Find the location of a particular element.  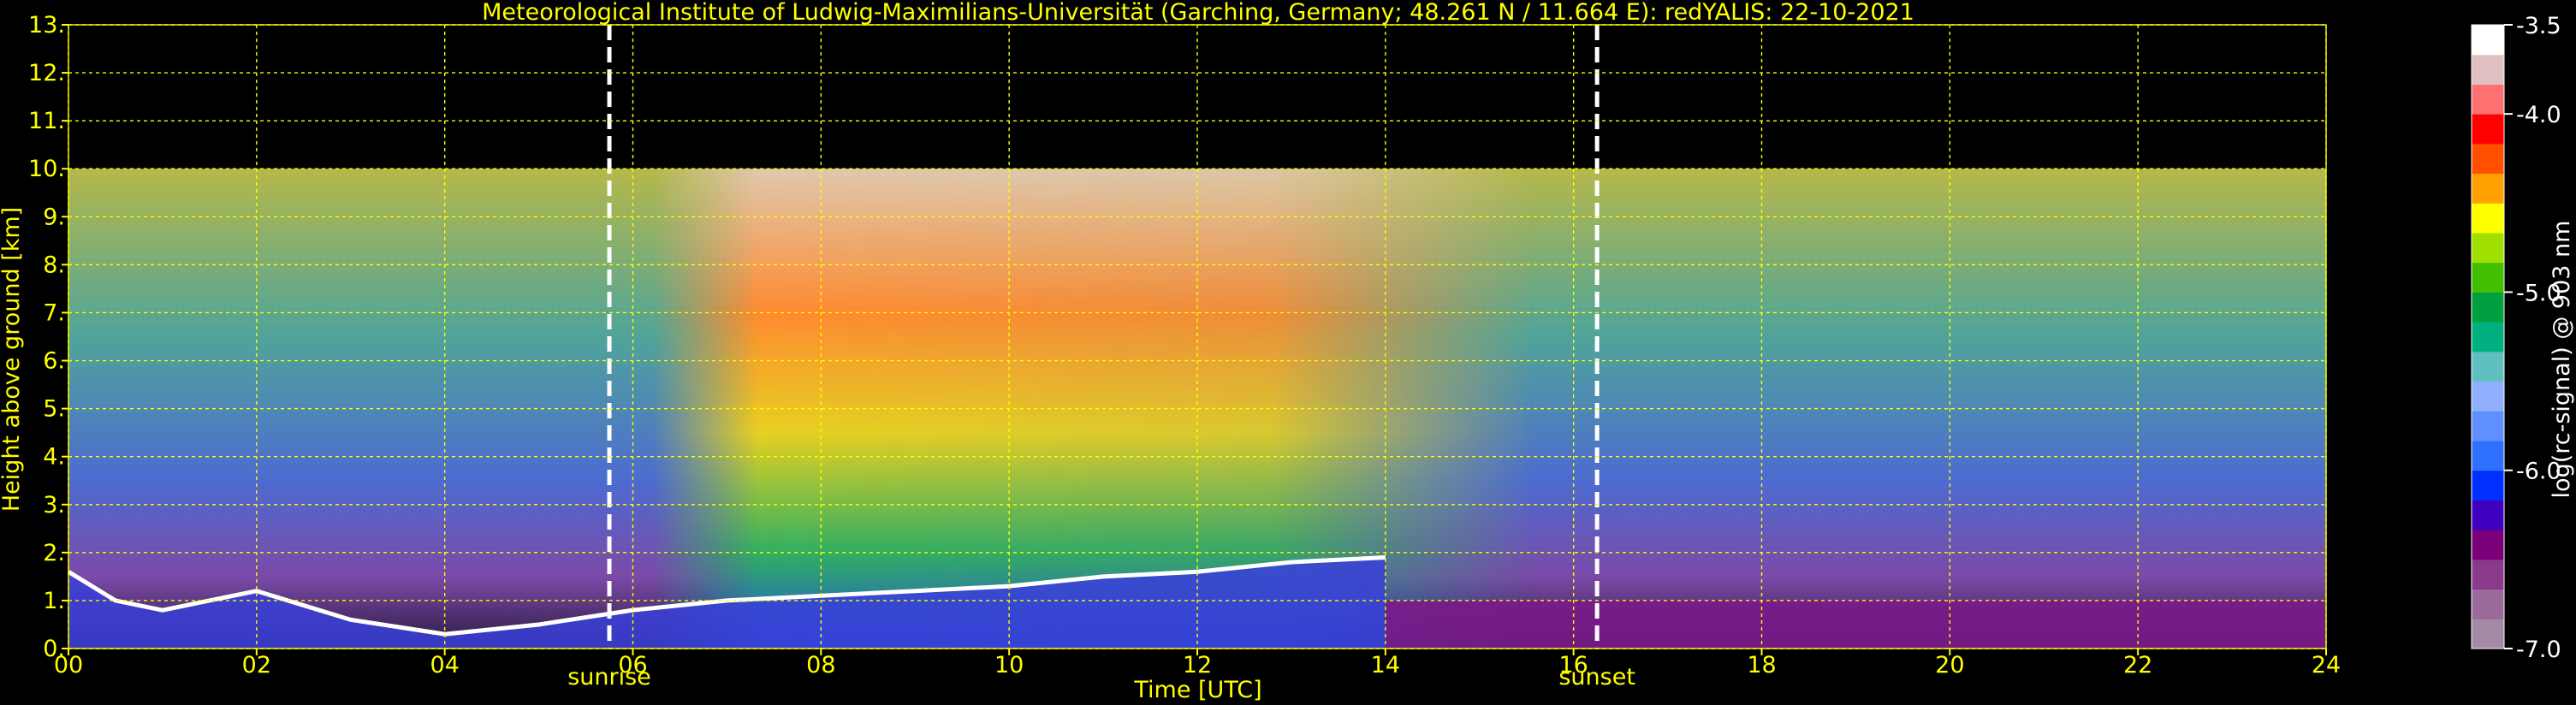

x-tick-label: 02 is located at coordinates (256, 665).